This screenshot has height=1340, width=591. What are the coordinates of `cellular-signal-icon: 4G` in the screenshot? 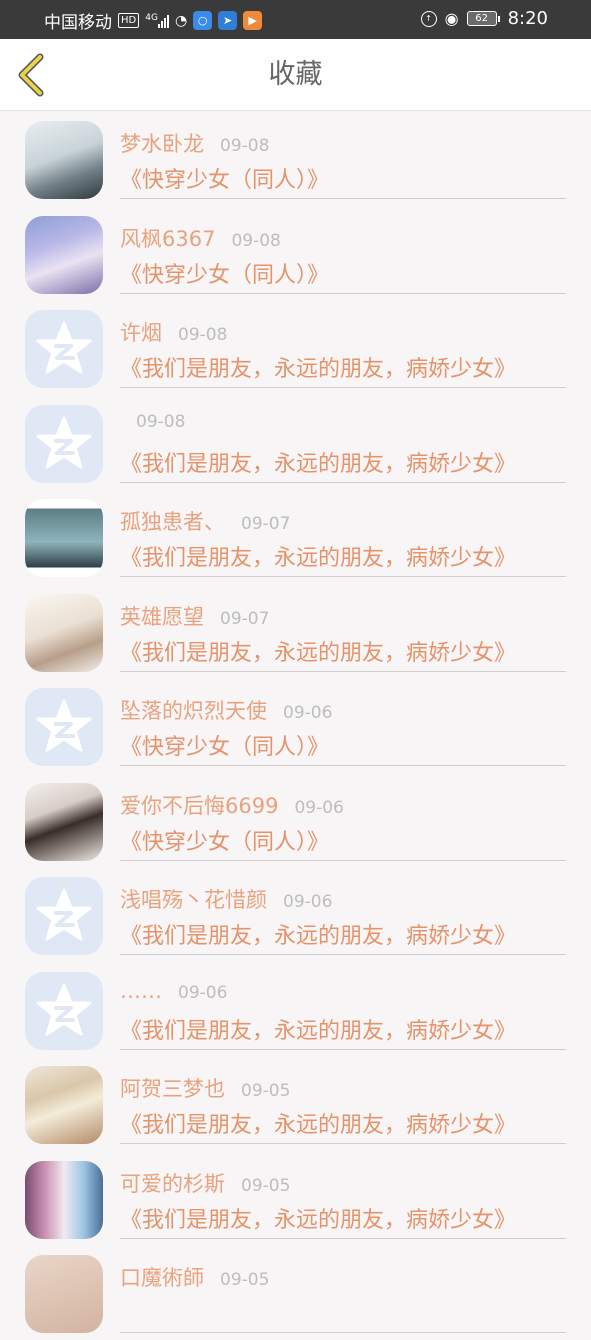 It's located at (157, 20).